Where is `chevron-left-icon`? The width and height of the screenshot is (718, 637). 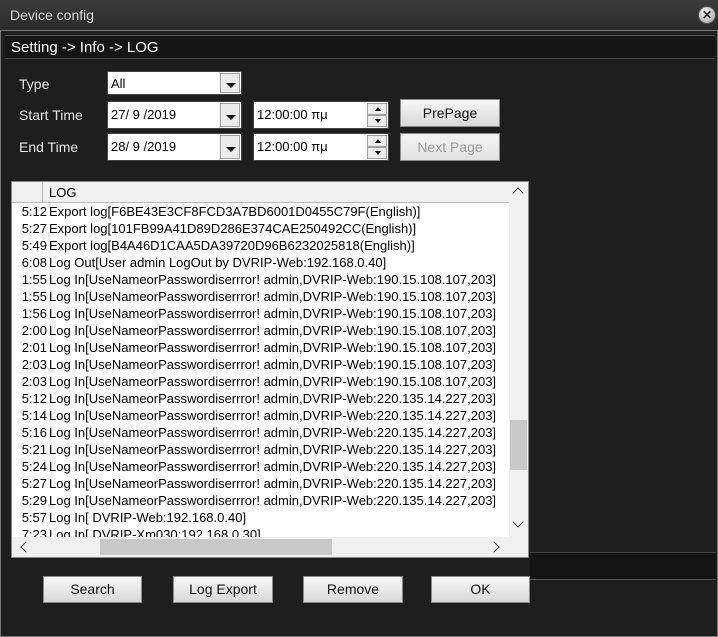
chevron-left-icon is located at coordinates (26, 547).